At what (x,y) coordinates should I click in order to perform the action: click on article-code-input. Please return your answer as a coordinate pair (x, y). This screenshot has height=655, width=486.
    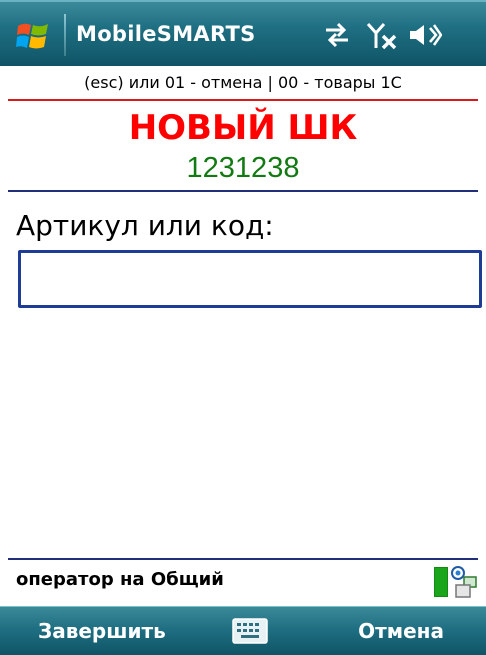
    Looking at the image, I should click on (250, 279).